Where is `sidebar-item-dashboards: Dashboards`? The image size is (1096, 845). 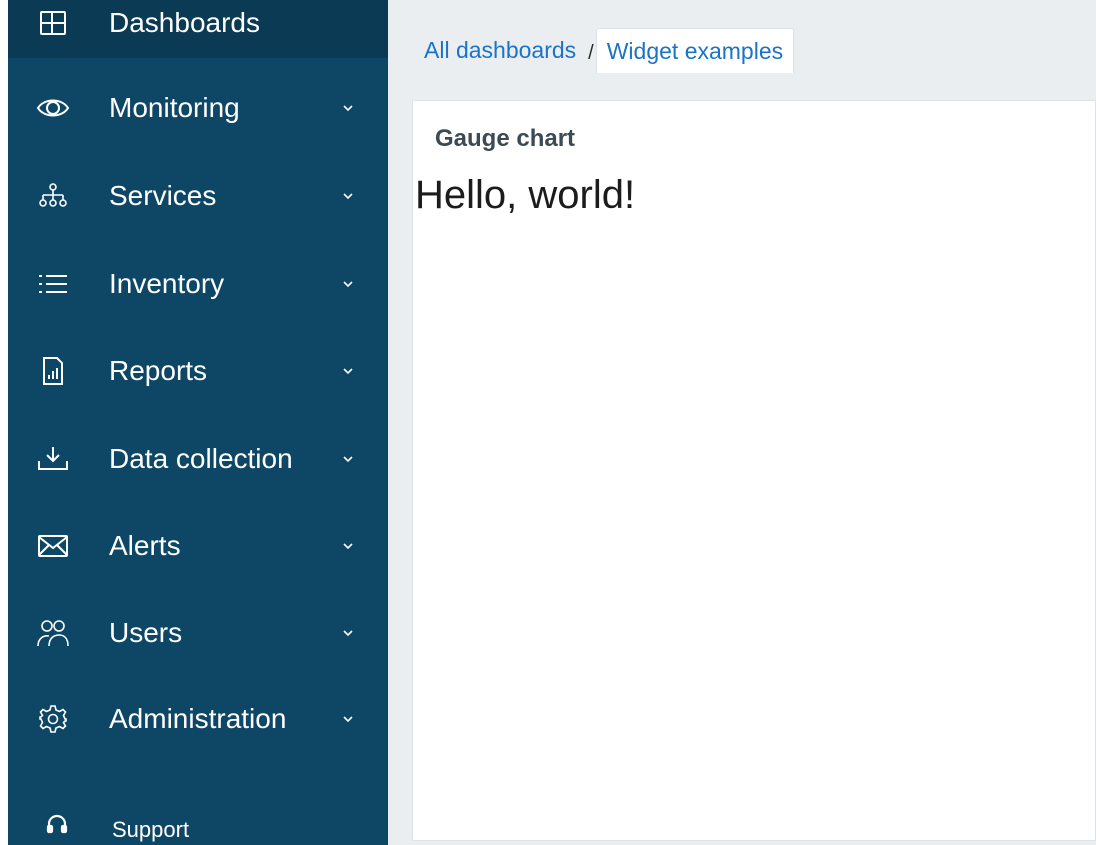 sidebar-item-dashboards: Dashboards is located at coordinates (198, 29).